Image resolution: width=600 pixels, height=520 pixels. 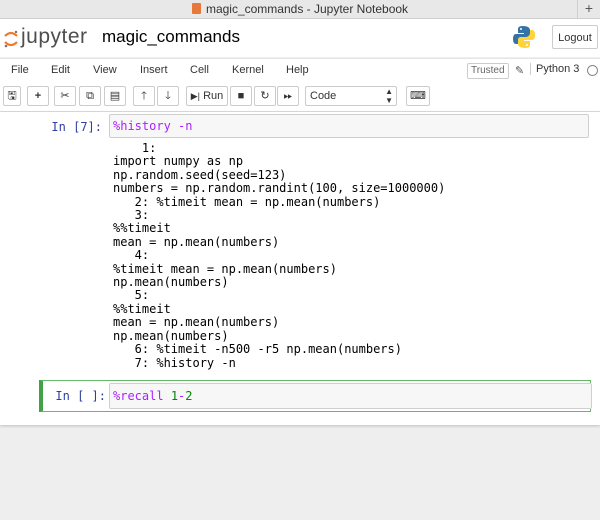 I want to click on logo-text: jupyter, so click(x=54, y=36).